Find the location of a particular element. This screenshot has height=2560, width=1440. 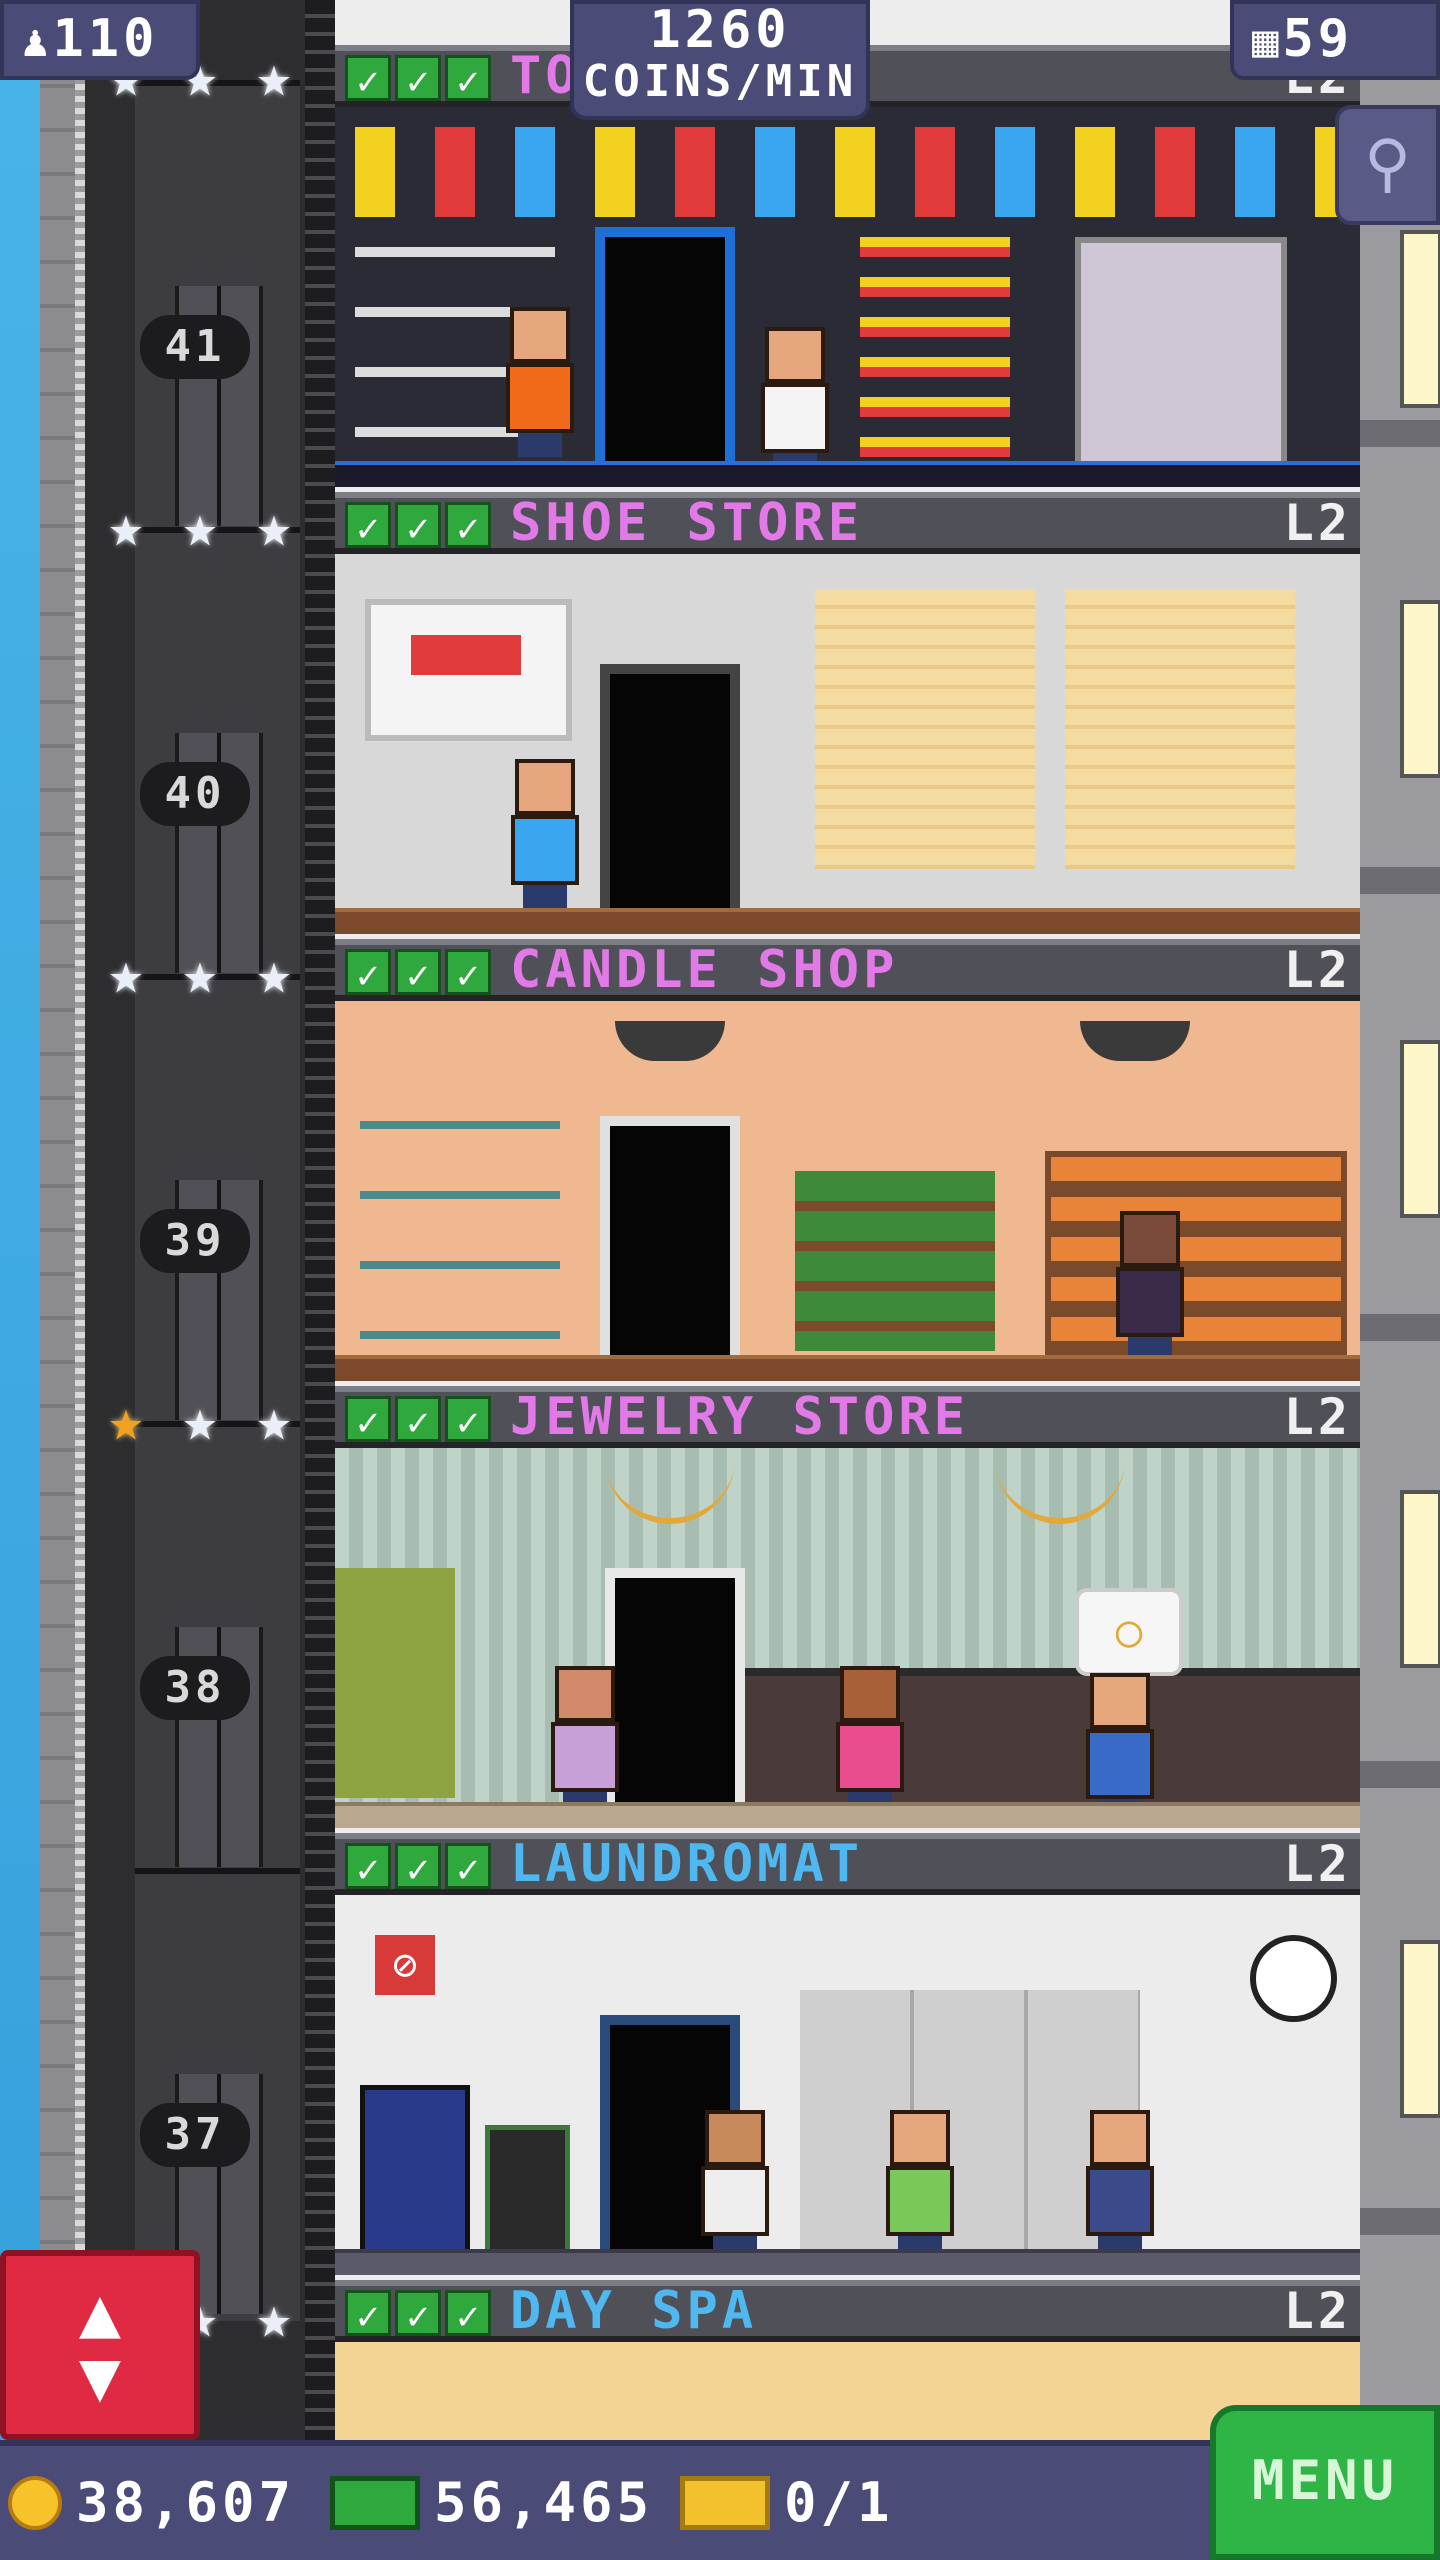

tickets-balance: 0/1 is located at coordinates (787, 2503).